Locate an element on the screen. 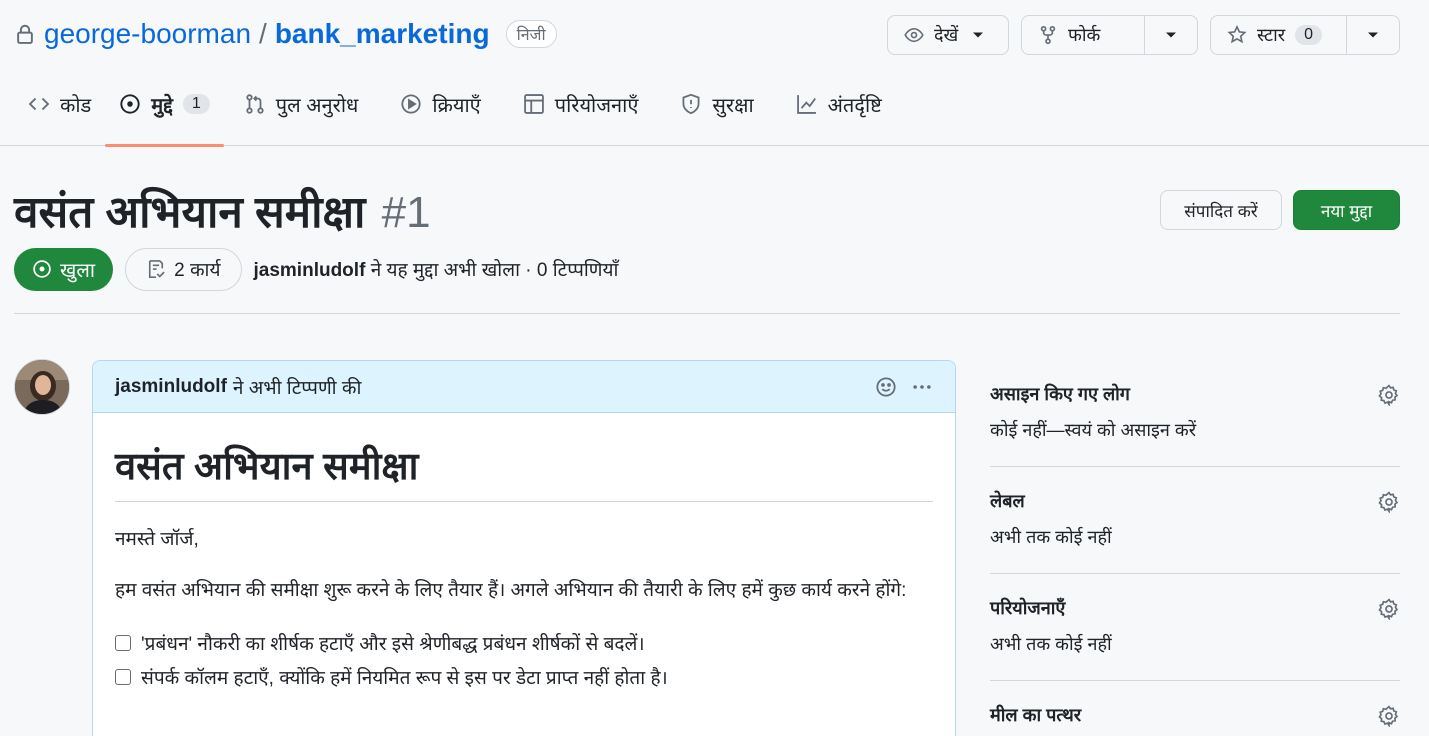  watch-button: देखें is located at coordinates (946, 35).